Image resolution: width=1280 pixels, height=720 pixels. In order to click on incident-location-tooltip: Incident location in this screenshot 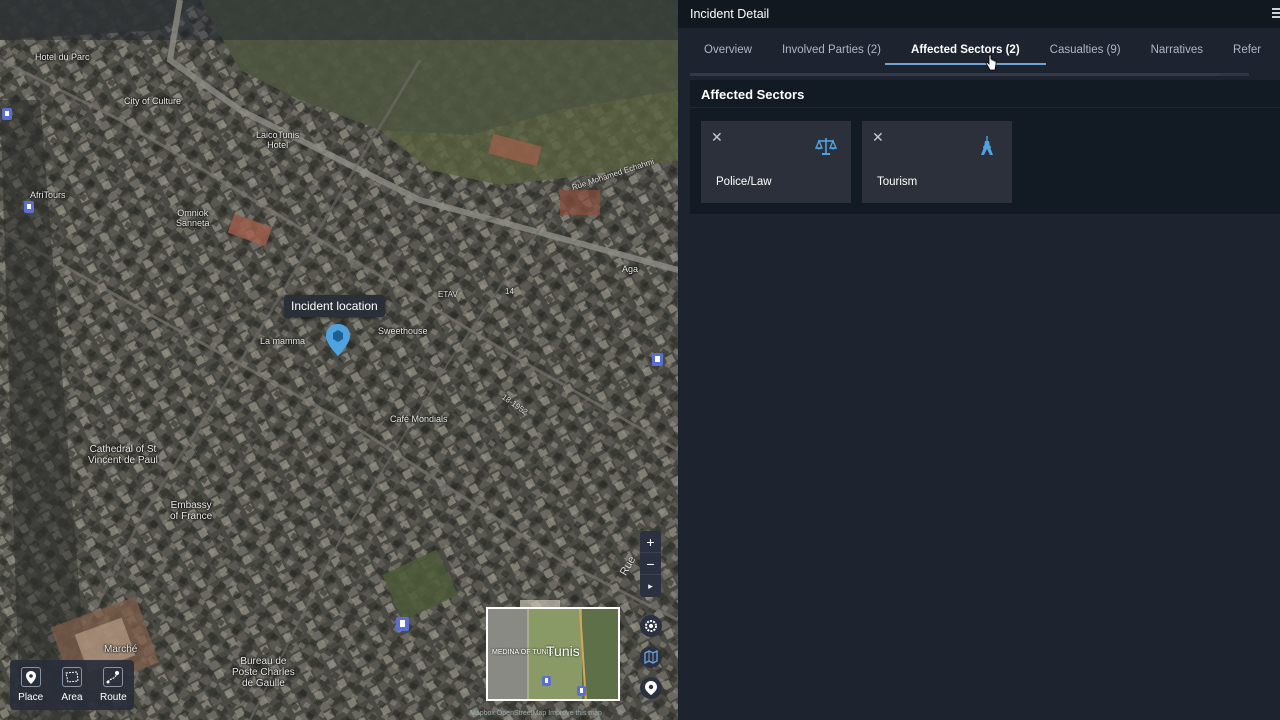, I will do `click(334, 306)`.